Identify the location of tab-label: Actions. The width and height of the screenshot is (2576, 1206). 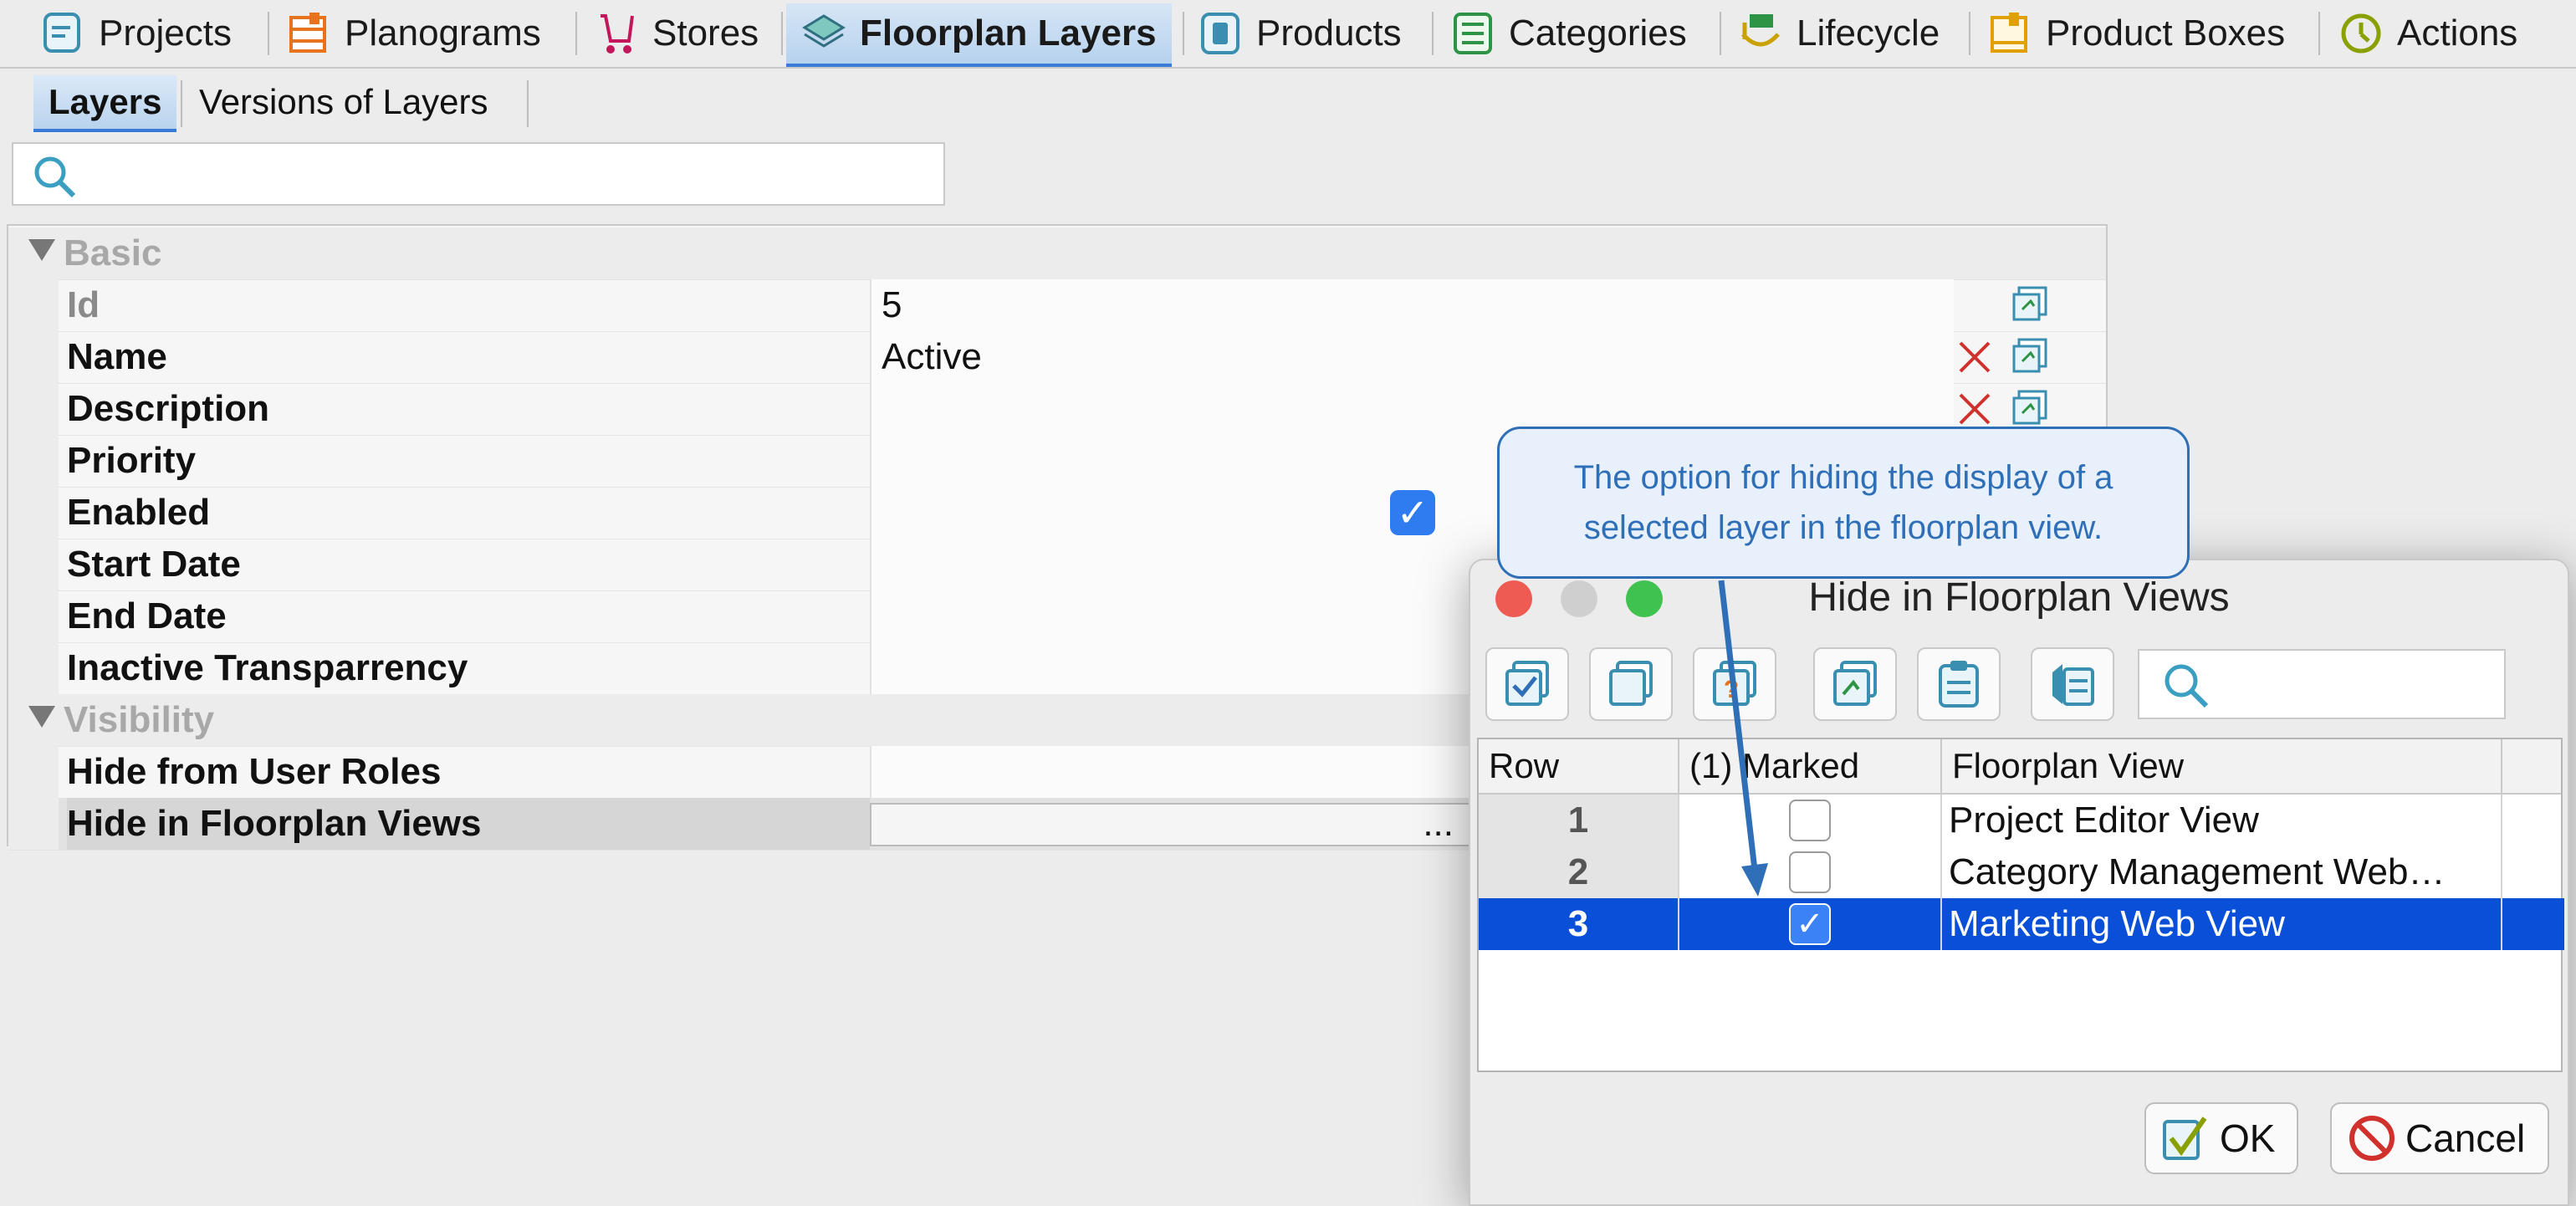
(2457, 33).